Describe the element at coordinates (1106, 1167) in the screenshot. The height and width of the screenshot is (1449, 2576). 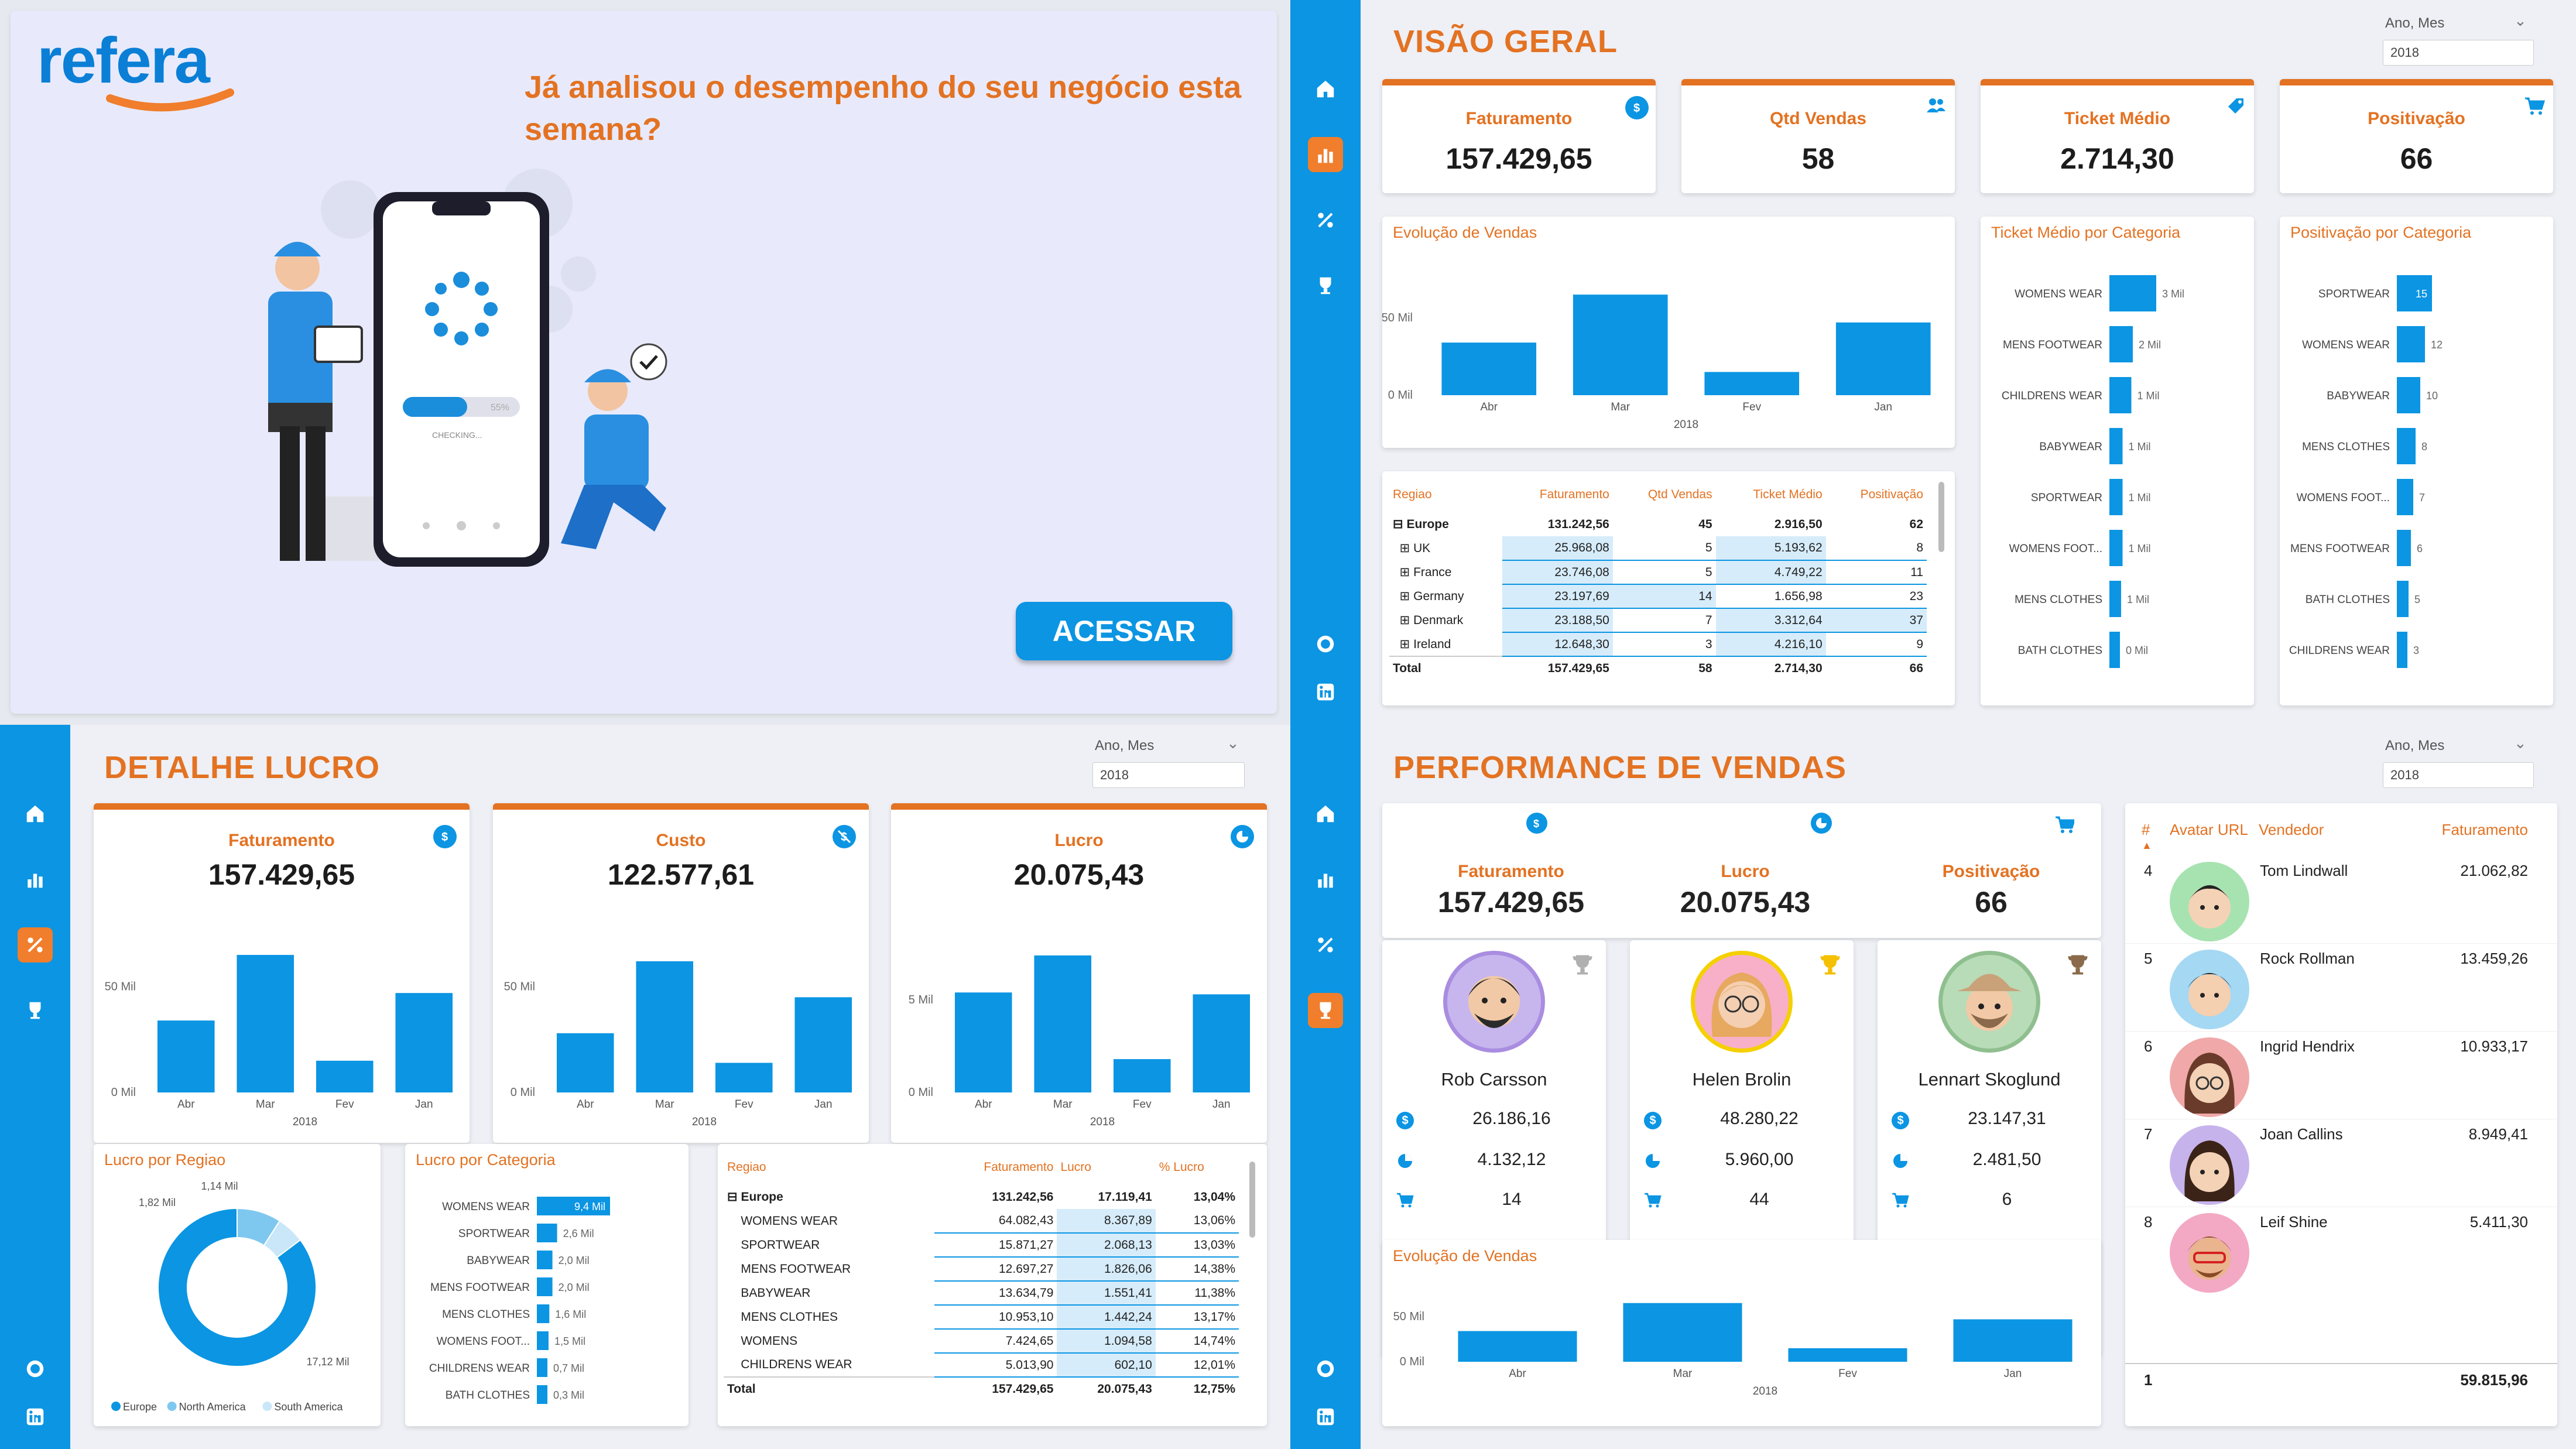
I see `col-header: Lucro` at that location.